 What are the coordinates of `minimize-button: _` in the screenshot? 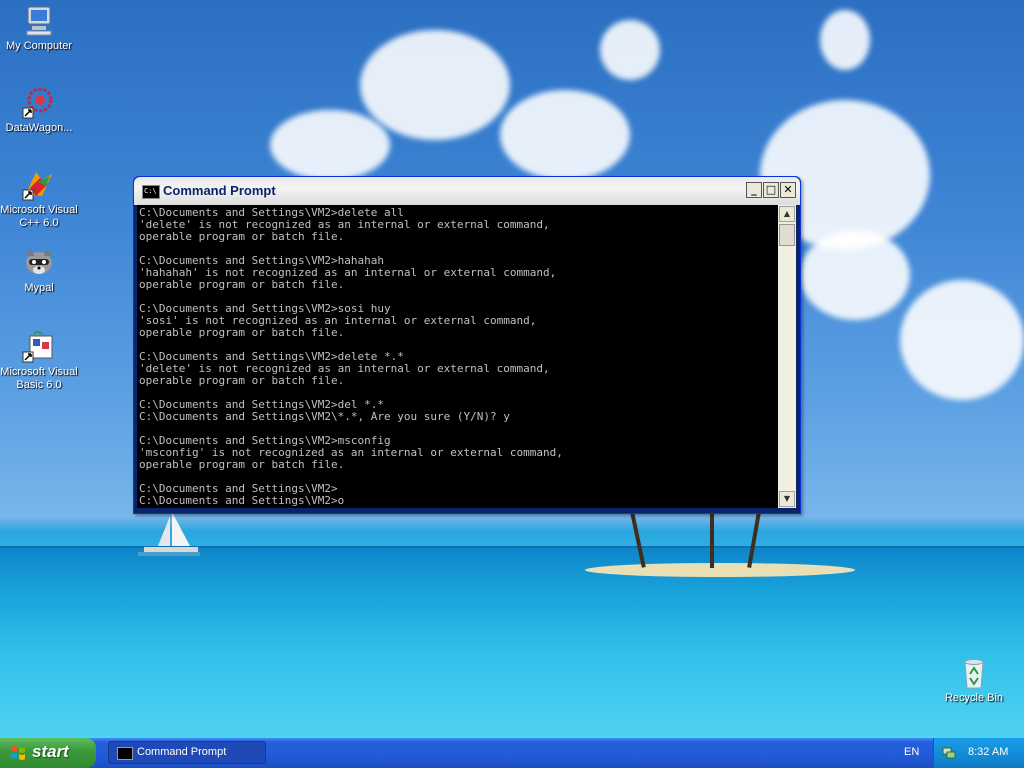 It's located at (754, 190).